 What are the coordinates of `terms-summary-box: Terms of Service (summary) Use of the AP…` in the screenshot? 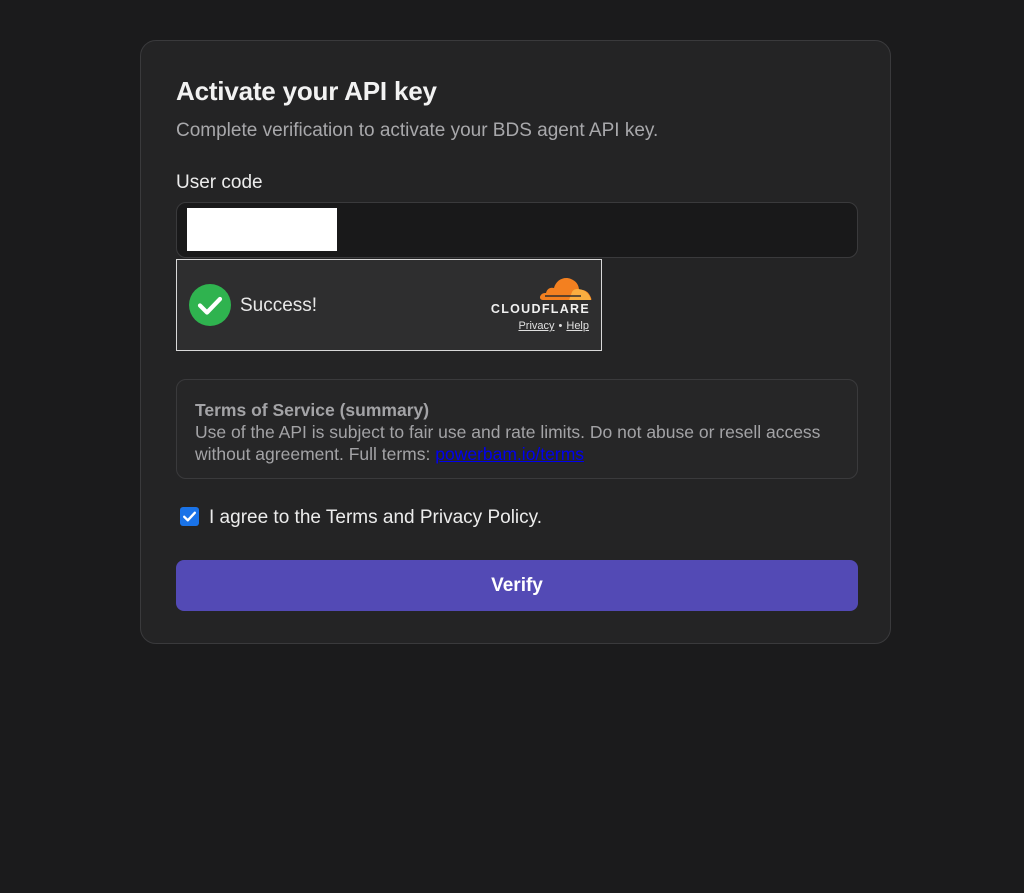 It's located at (517, 429).